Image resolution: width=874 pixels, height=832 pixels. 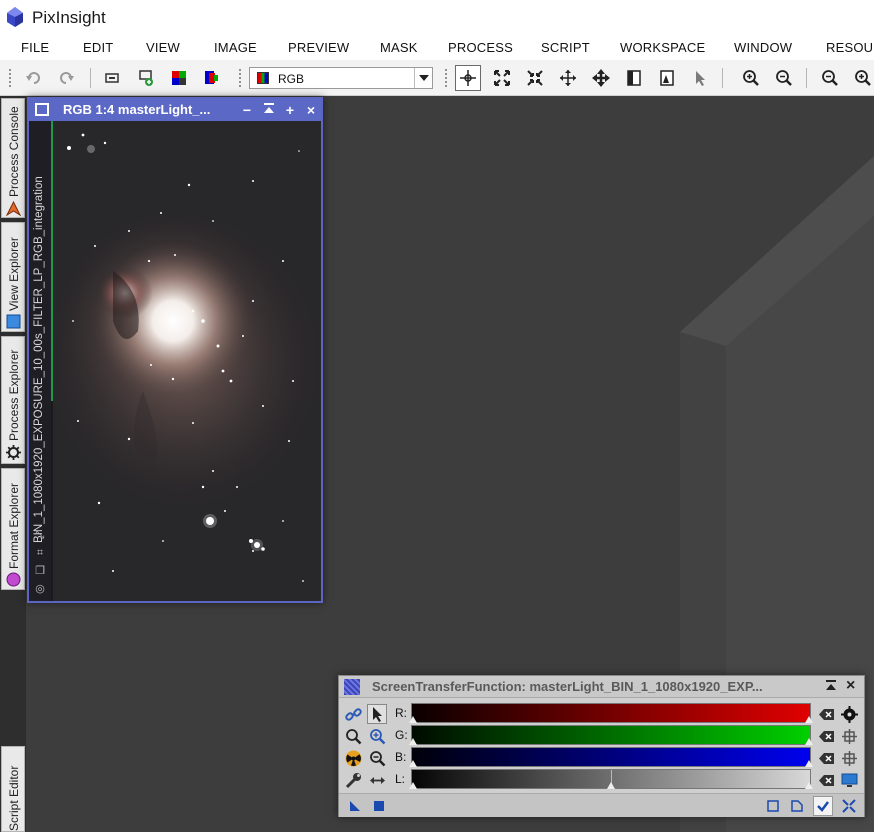 I want to click on apply-to-view-button, so click(x=849, y=780).